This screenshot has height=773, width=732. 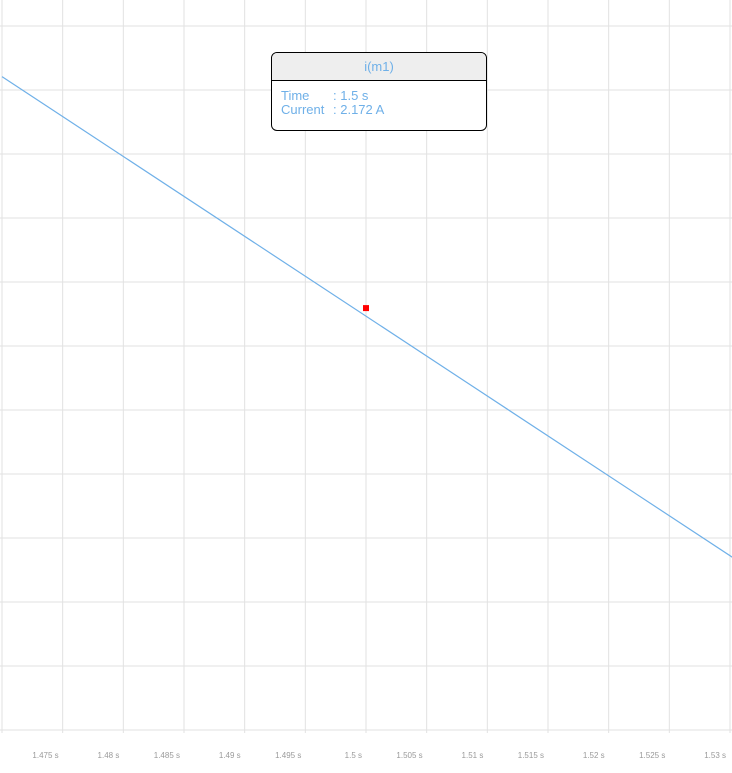 I want to click on data-tooltip: i(m1) Time : 1.5 s Current : 2.172 A, so click(x=379, y=91).